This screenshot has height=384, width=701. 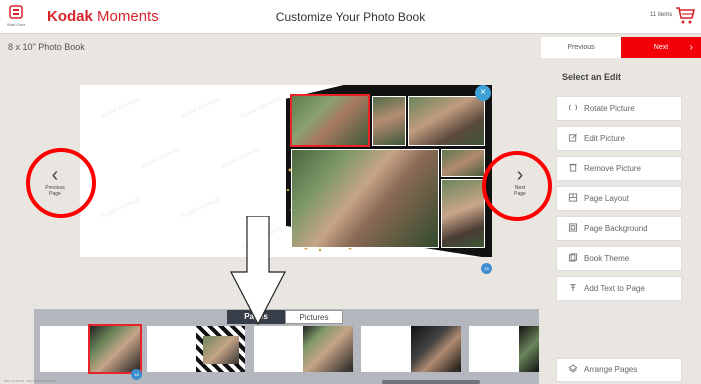 What do you see at coordinates (604, 138) in the screenshot?
I see `edit-picture-label: Edit Picture` at bounding box center [604, 138].